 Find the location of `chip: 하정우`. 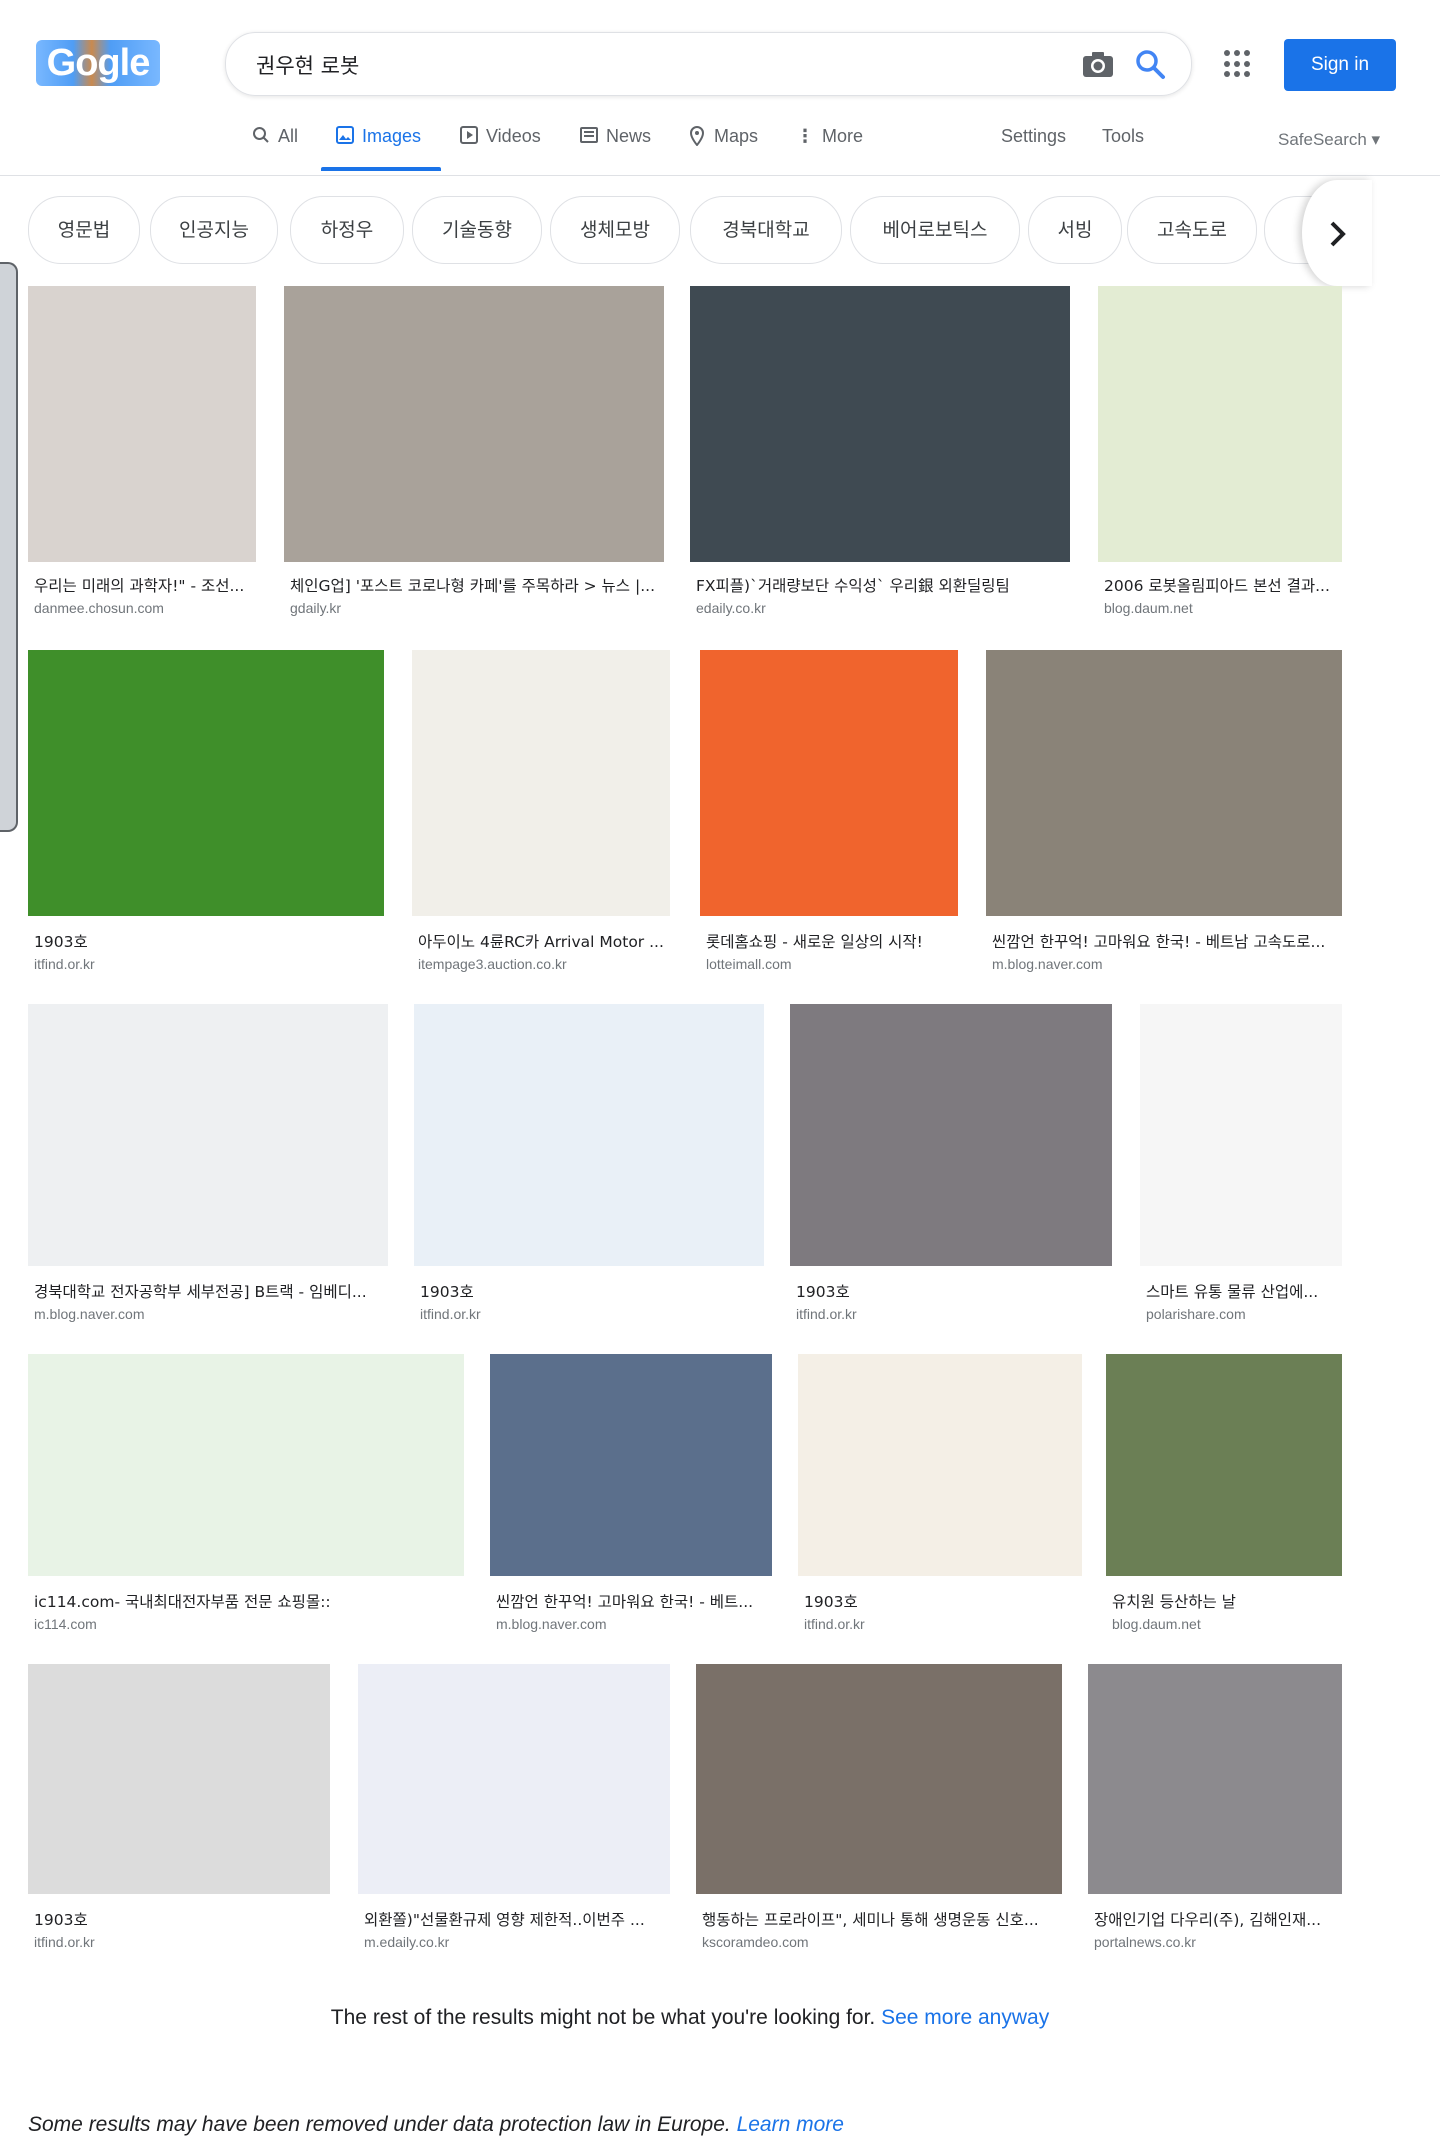

chip: 하정우 is located at coordinates (347, 230).